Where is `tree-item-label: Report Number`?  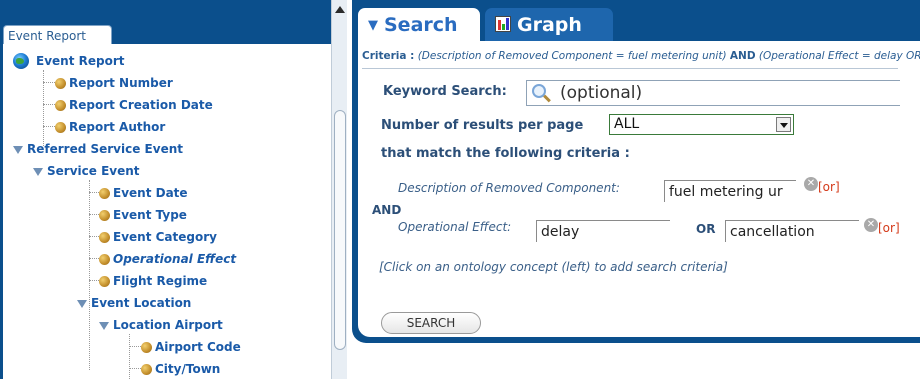
tree-item-label: Report Number is located at coordinates (121, 83).